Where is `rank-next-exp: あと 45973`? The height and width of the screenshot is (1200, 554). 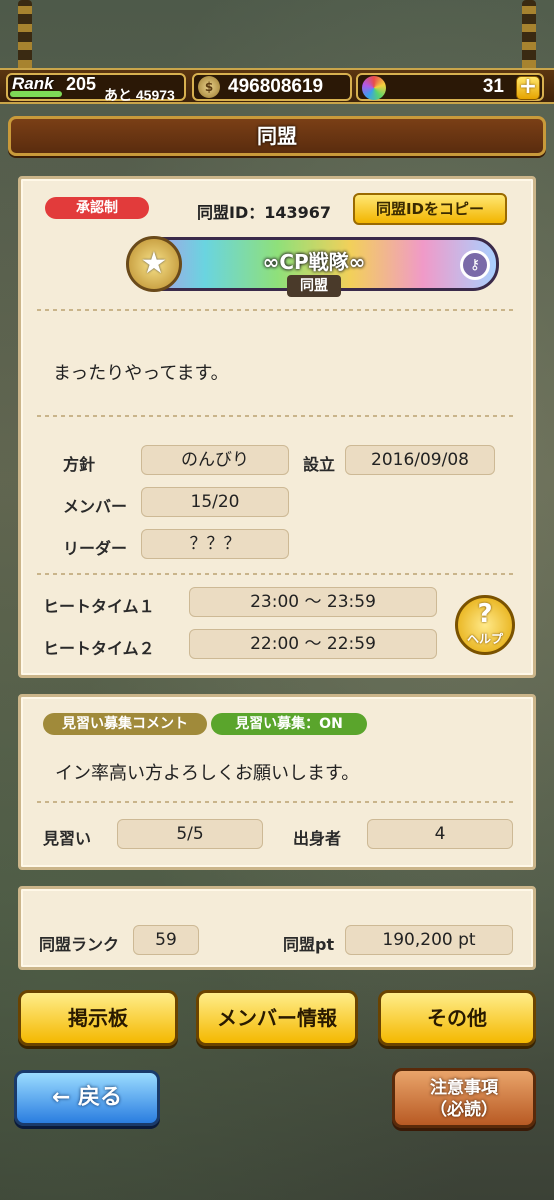 rank-next-exp: あと 45973 is located at coordinates (139, 95).